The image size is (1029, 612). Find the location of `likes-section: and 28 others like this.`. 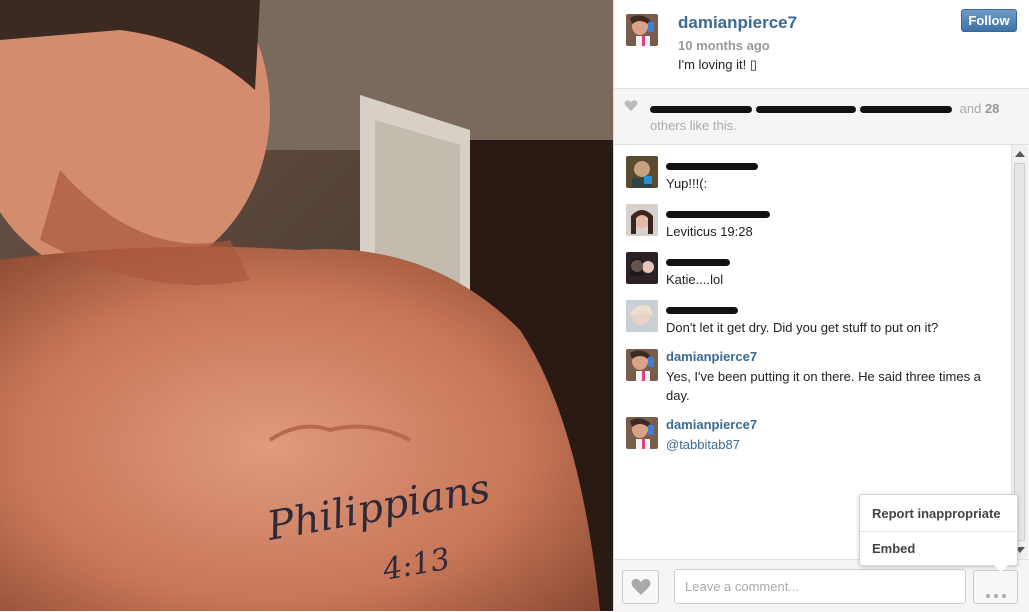

likes-section: and 28 others like this. is located at coordinates (821, 117).